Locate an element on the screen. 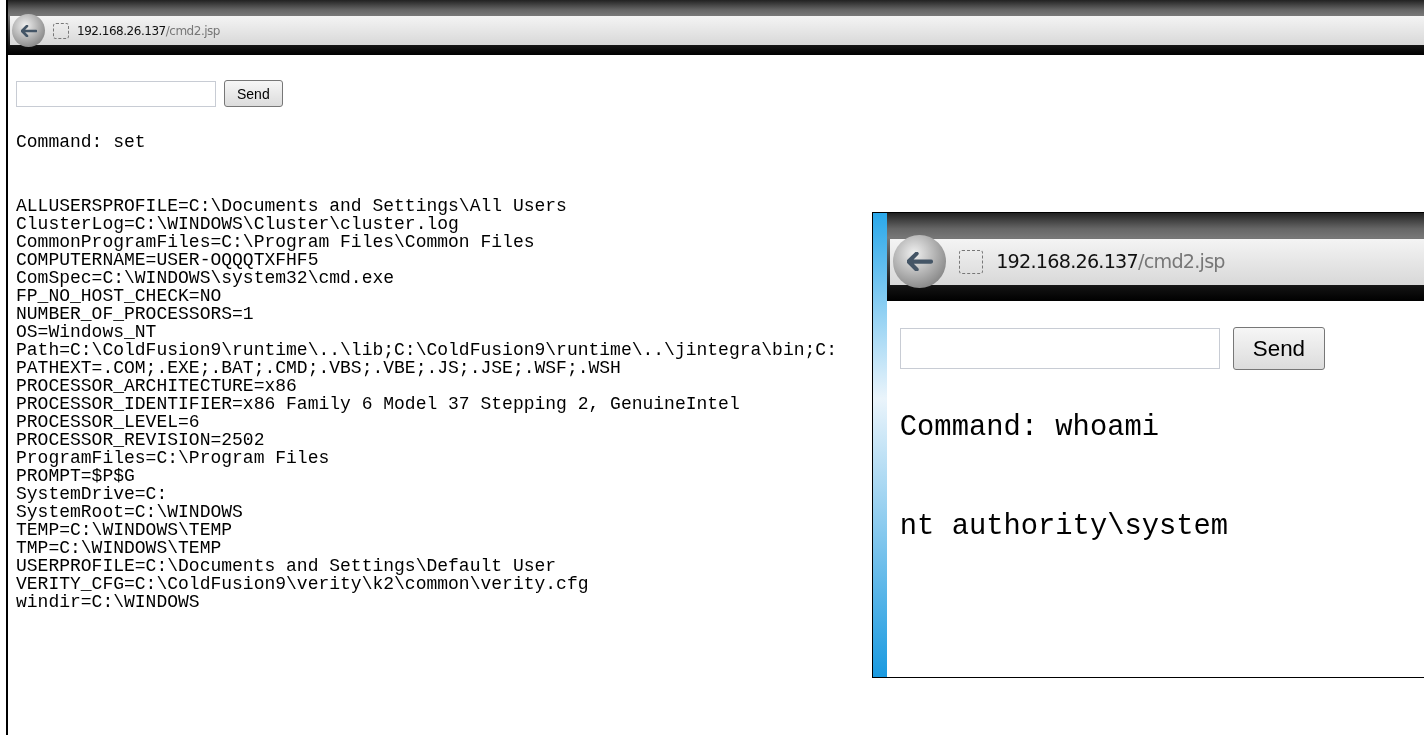 Image resolution: width=1424 pixels, height=735 pixels. output-line: Path=C:\ColdFusion9\runtime\..\lib;C:\ColdFusion9\runtime\..\jintegra\bin;C: is located at coordinates (426, 350).